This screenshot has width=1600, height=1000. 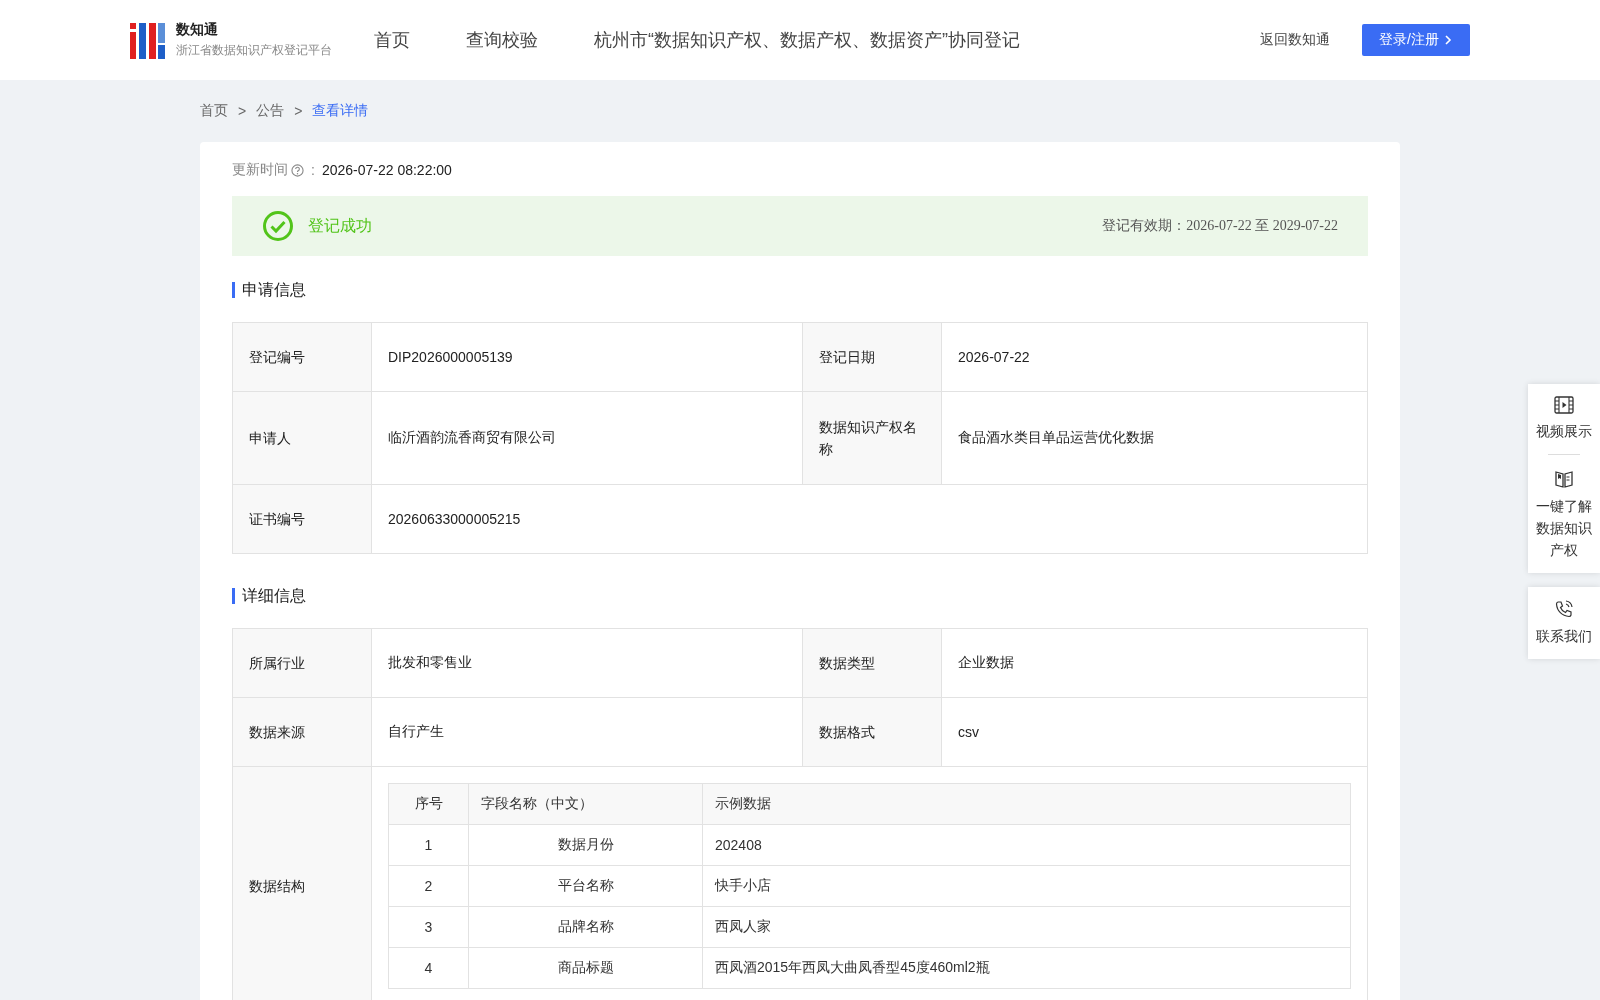 I want to click on field-value: 批发和零售业, so click(x=587, y=663).